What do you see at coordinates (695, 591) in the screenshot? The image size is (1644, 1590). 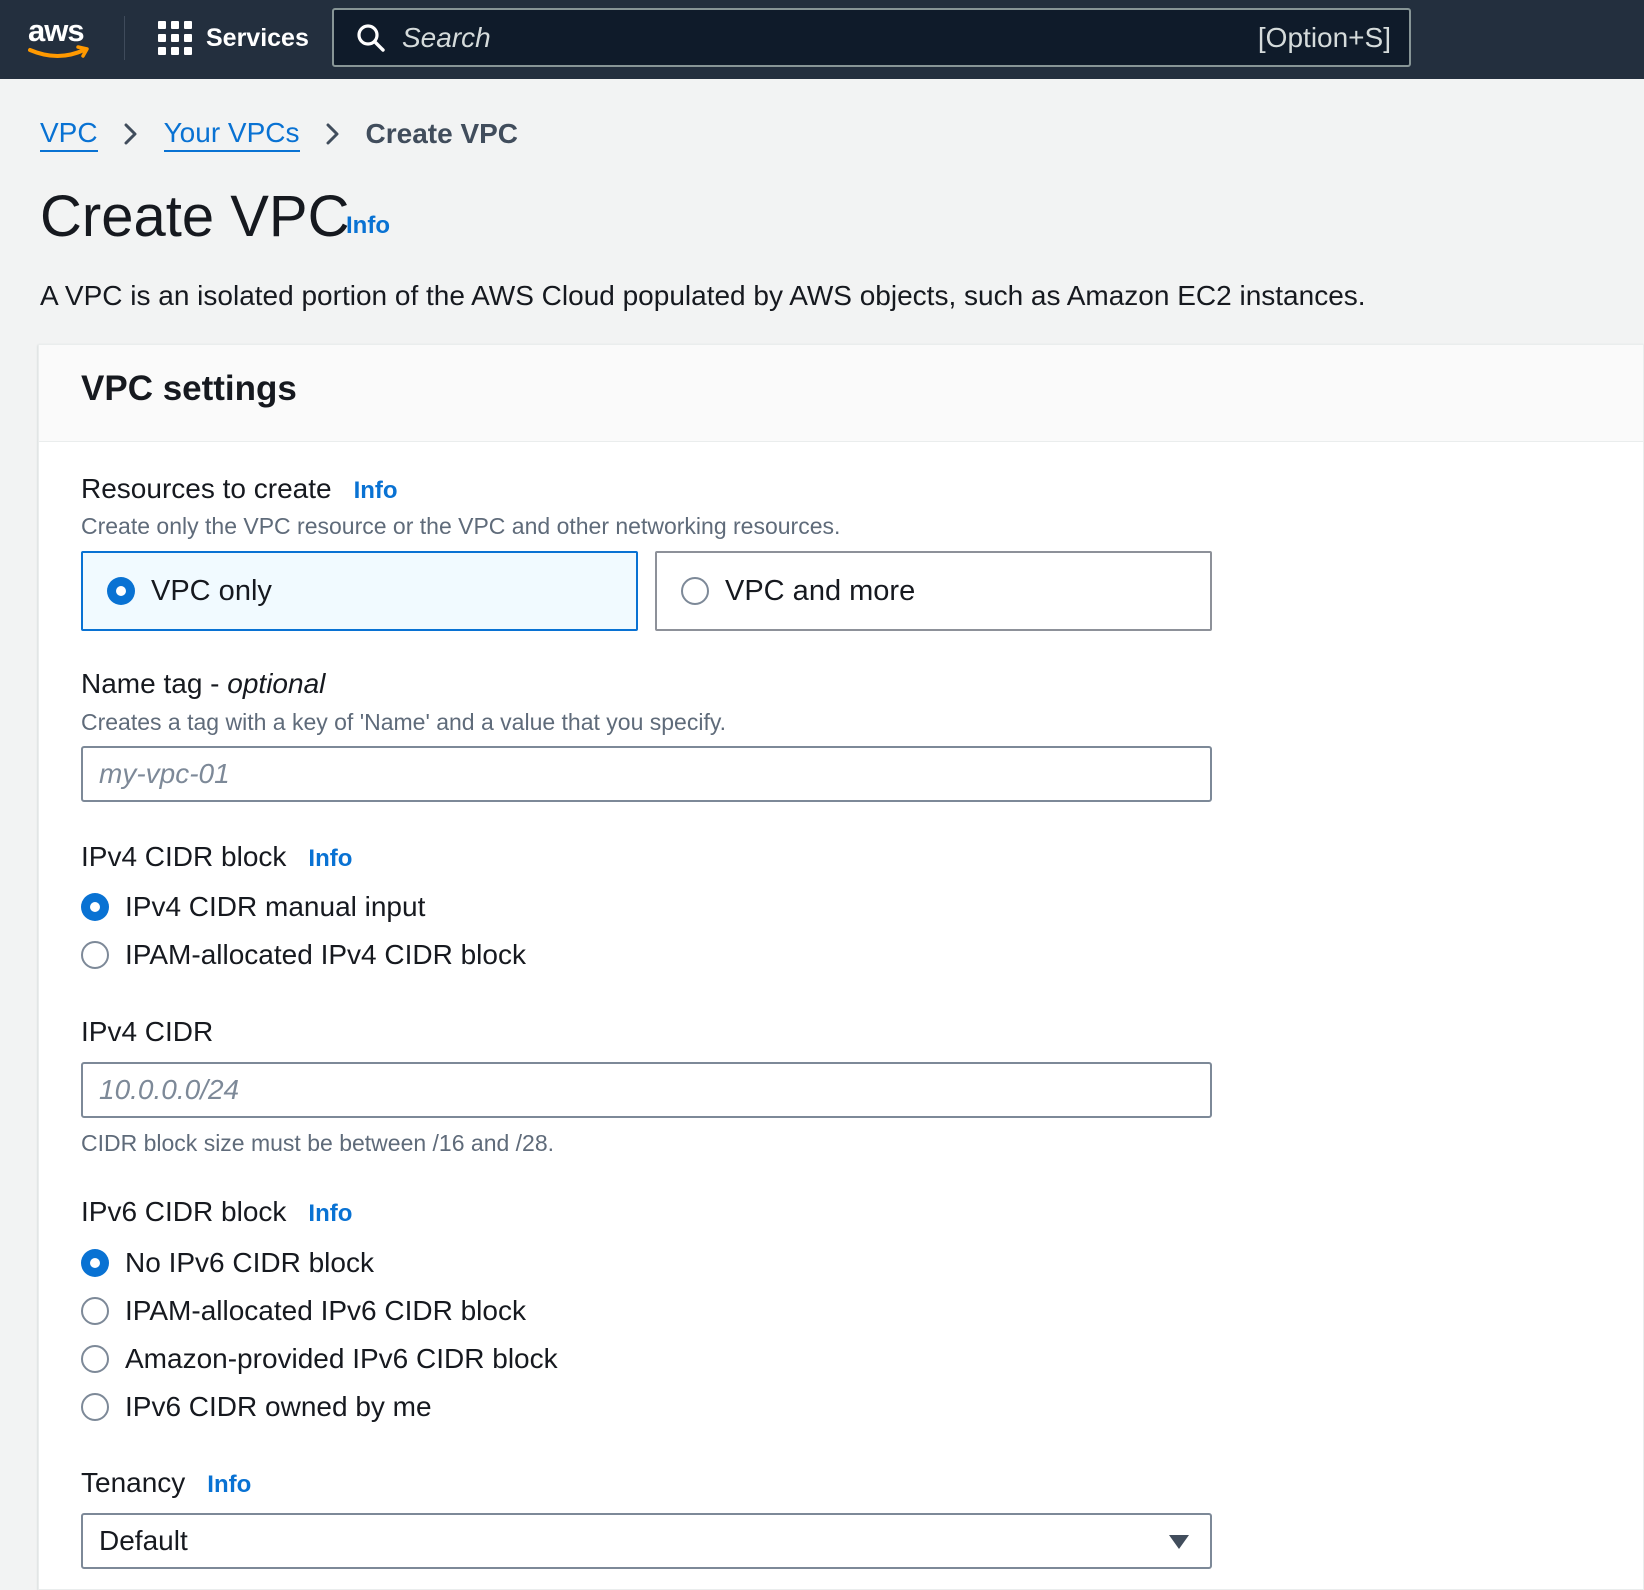 I see `radio-vpc-and-more` at bounding box center [695, 591].